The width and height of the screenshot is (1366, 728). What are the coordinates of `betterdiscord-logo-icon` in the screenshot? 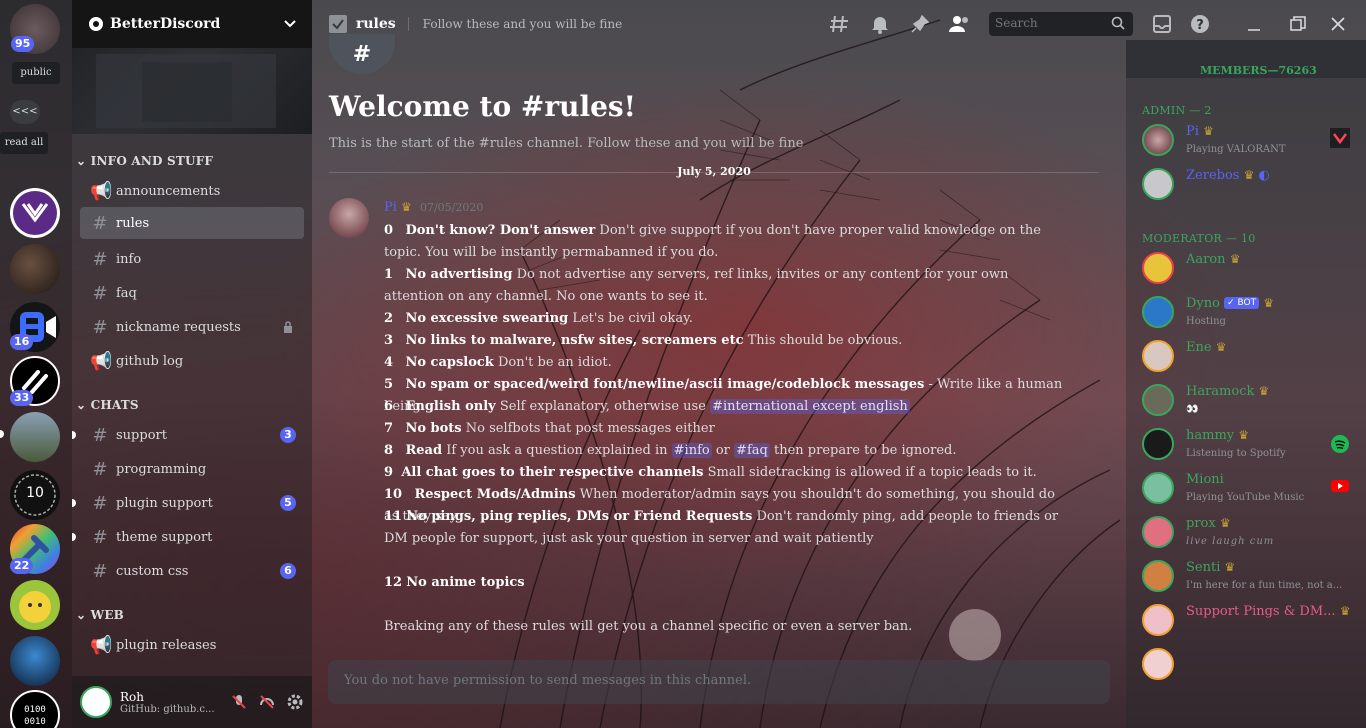 It's located at (35, 213).